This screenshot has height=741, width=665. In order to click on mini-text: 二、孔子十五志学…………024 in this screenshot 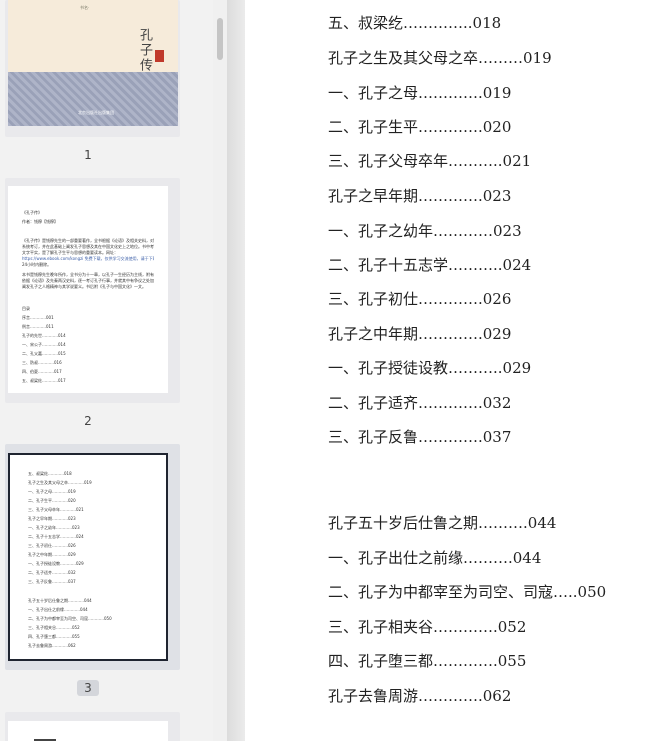, I will do `click(56, 536)`.